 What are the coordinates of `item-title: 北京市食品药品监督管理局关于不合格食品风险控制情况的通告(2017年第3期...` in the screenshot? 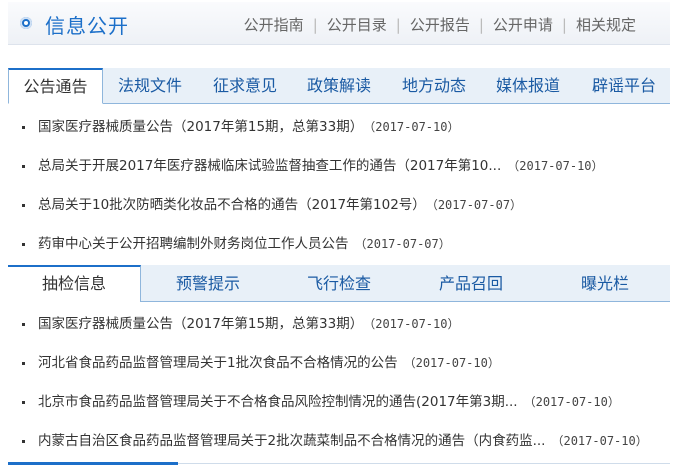 It's located at (278, 402).